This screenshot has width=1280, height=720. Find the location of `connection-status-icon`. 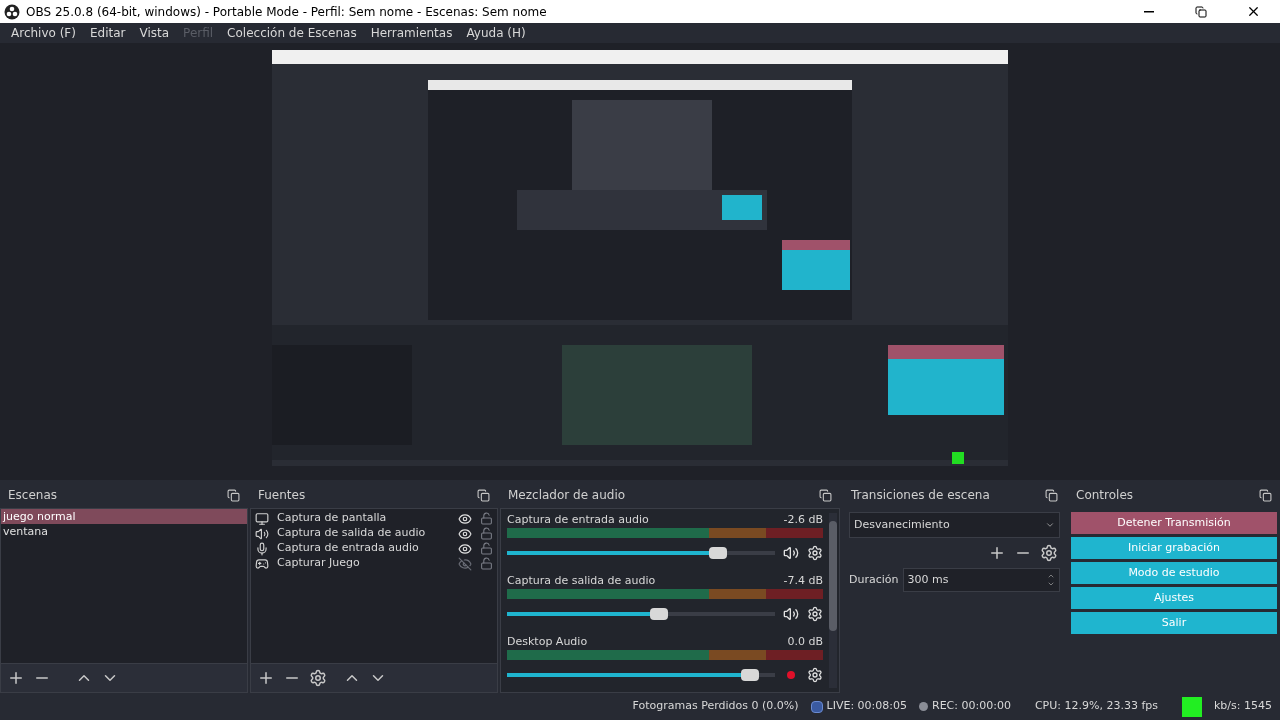

connection-status-icon is located at coordinates (1192, 706).